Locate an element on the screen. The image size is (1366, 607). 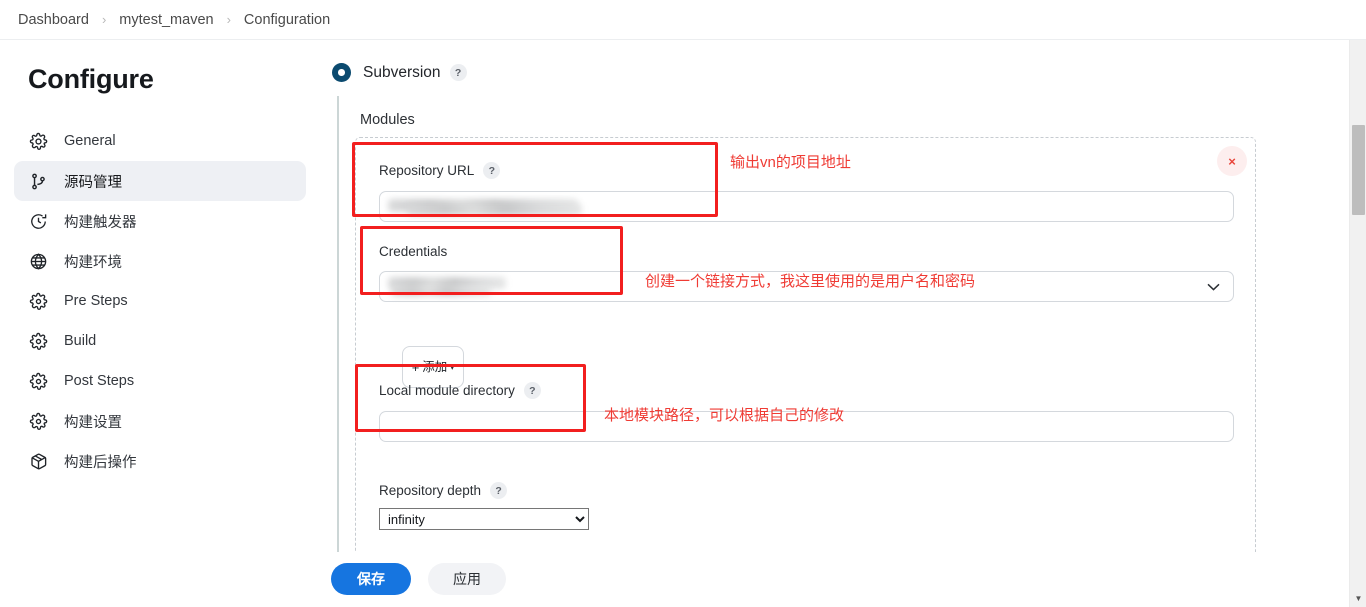
breadcrumb-item-project: mytest_maven is located at coordinates (166, 20).